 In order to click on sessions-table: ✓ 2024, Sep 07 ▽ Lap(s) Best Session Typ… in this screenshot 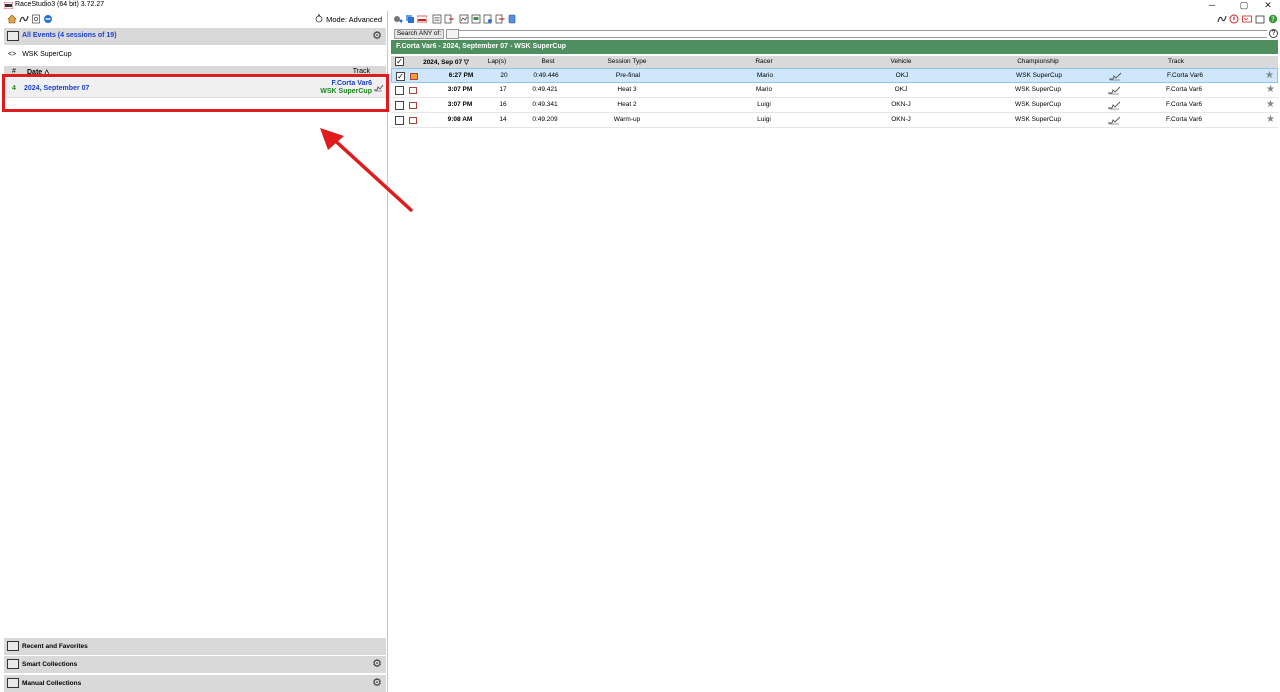, I will do `click(834, 92)`.